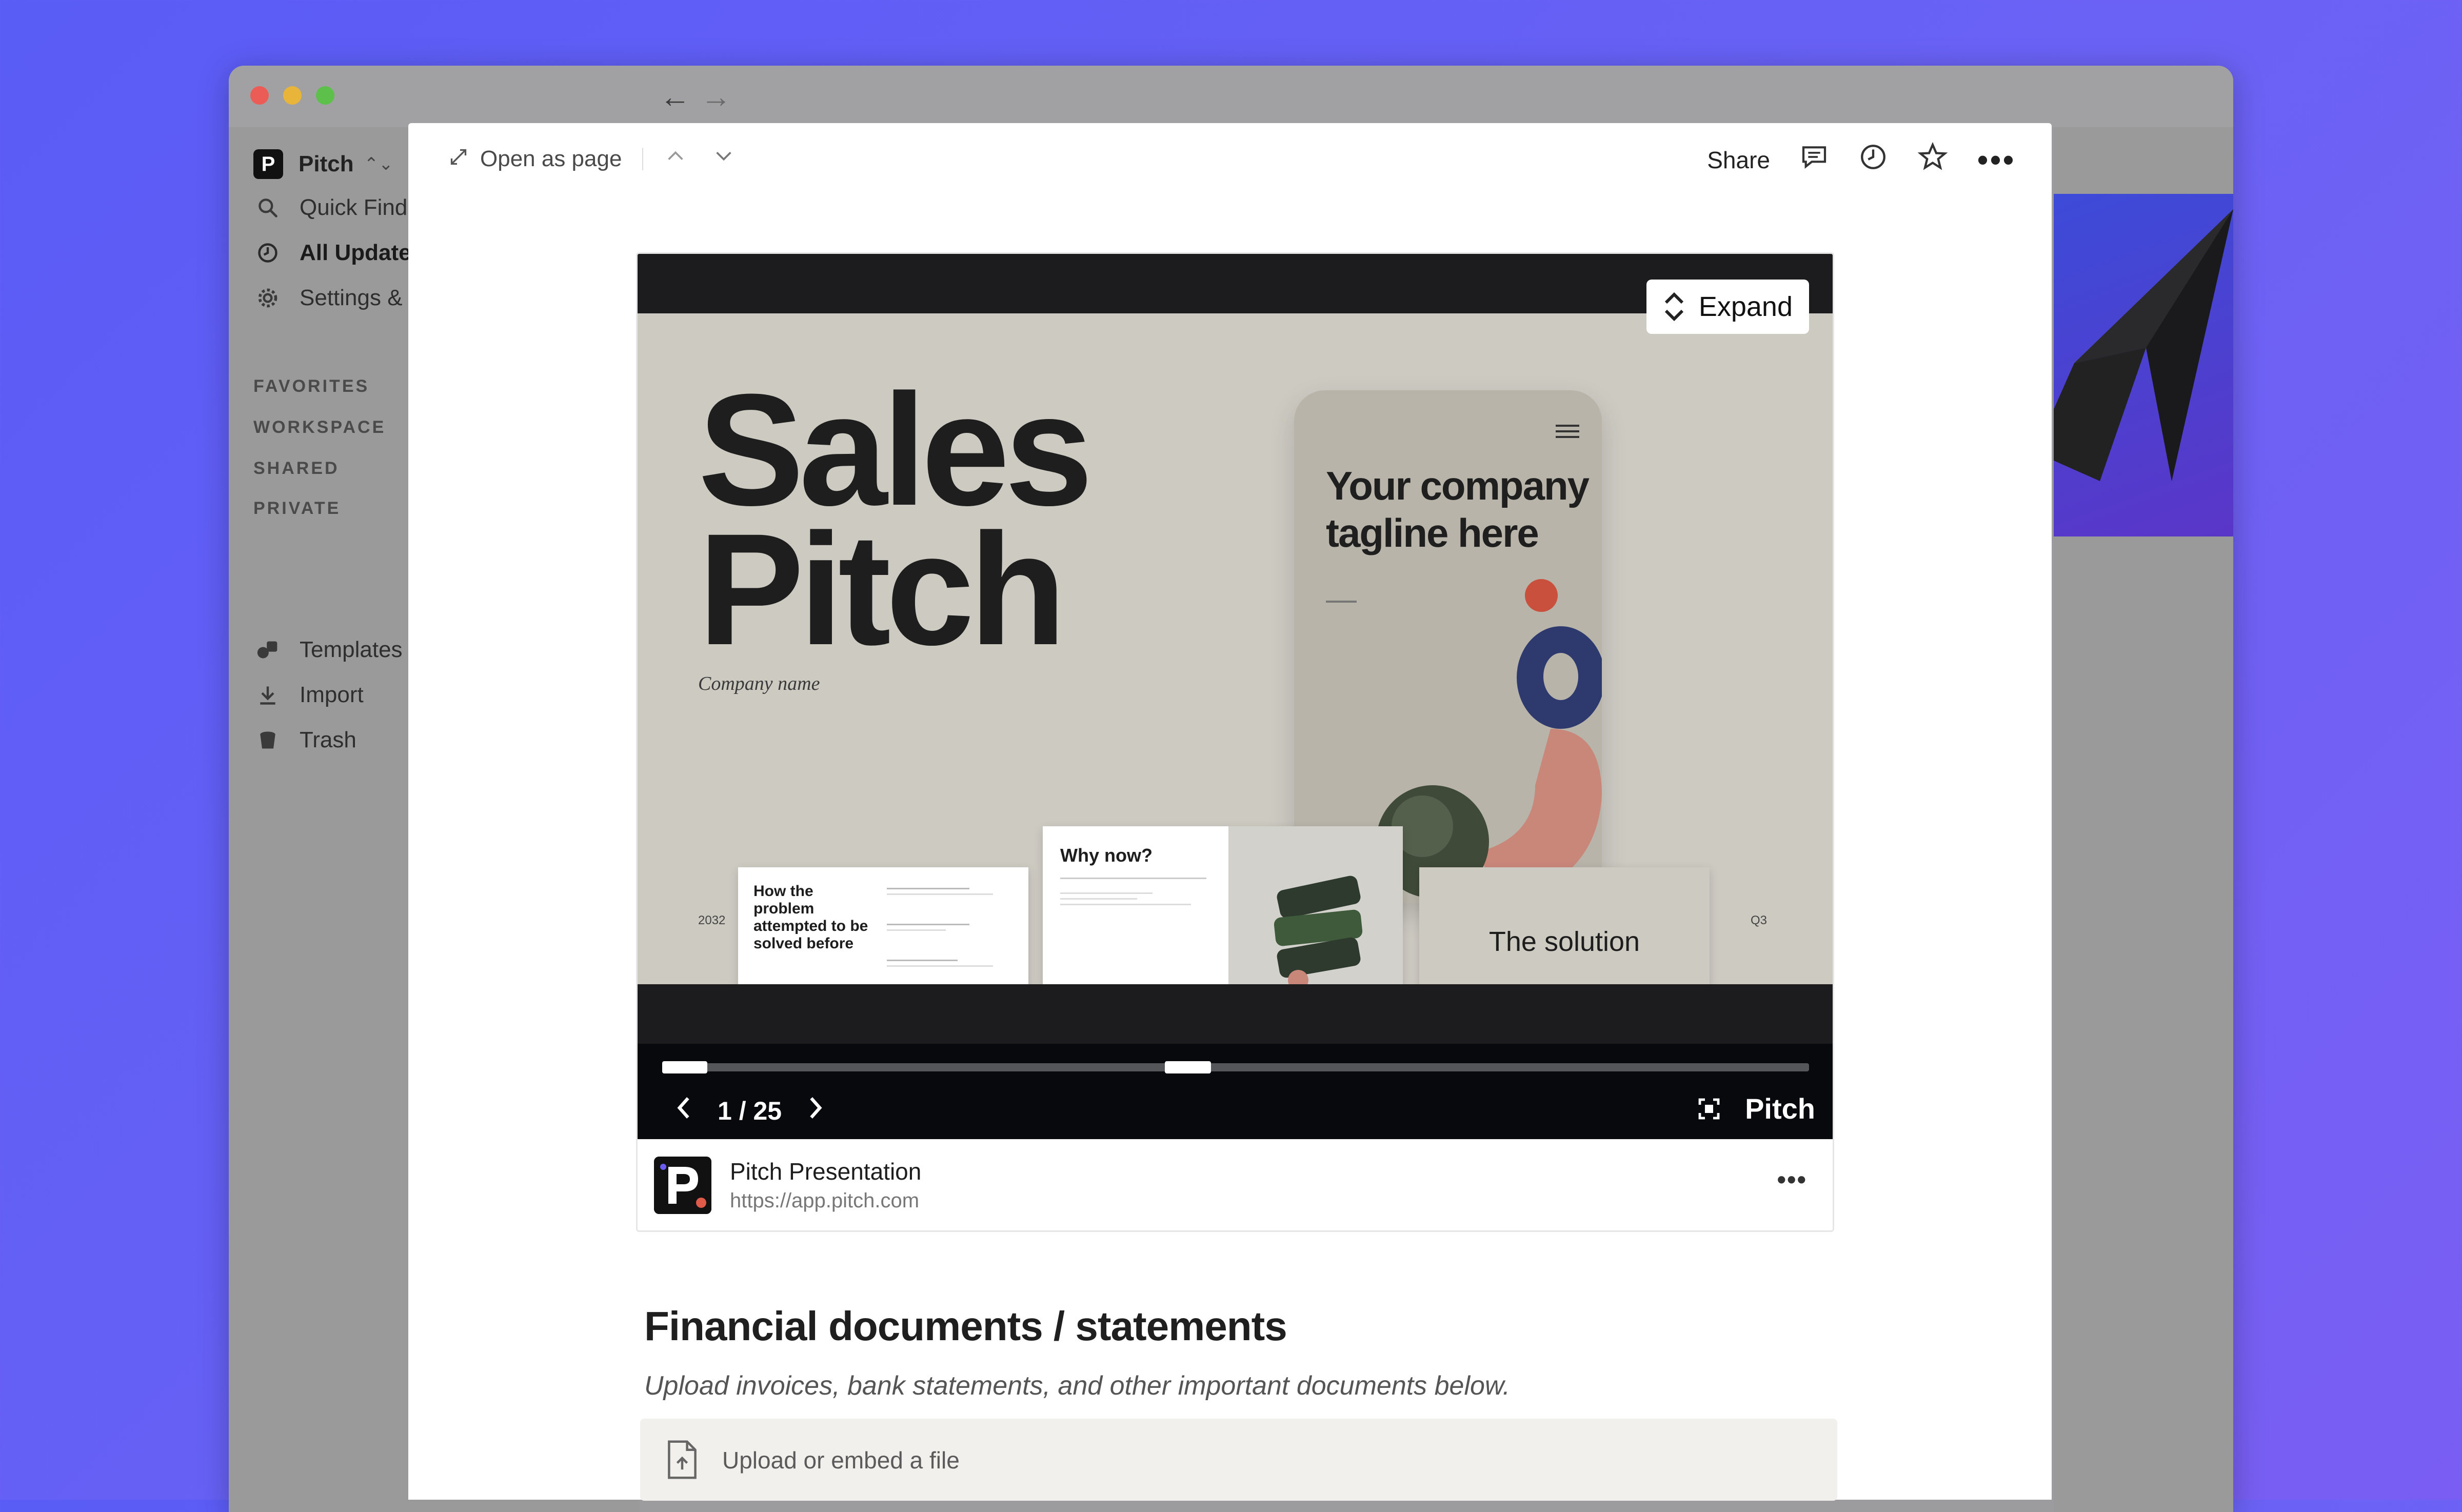 This screenshot has width=2462, height=1512. I want to click on close-window-button, so click(259, 95).